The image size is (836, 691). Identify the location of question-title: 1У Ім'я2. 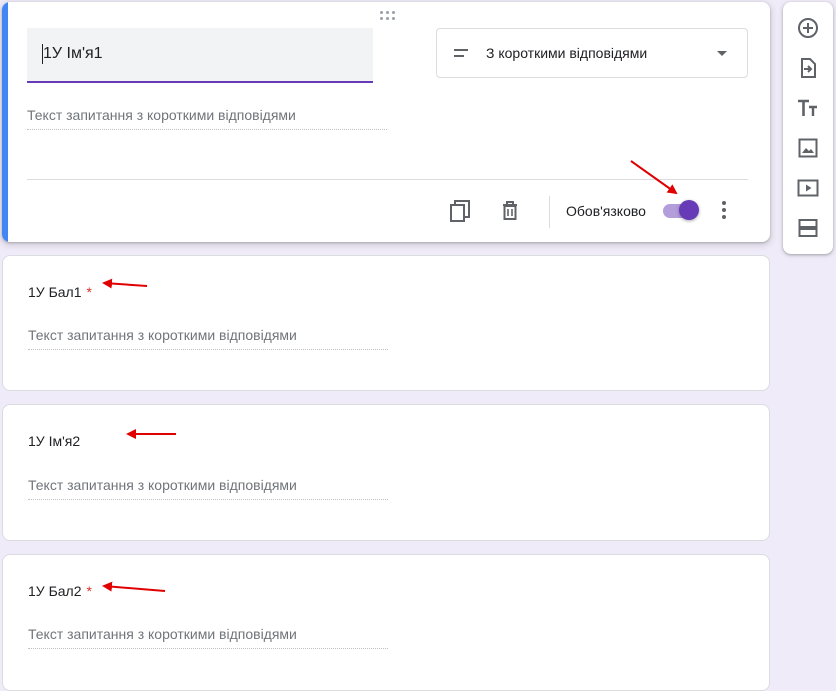
(56, 441).